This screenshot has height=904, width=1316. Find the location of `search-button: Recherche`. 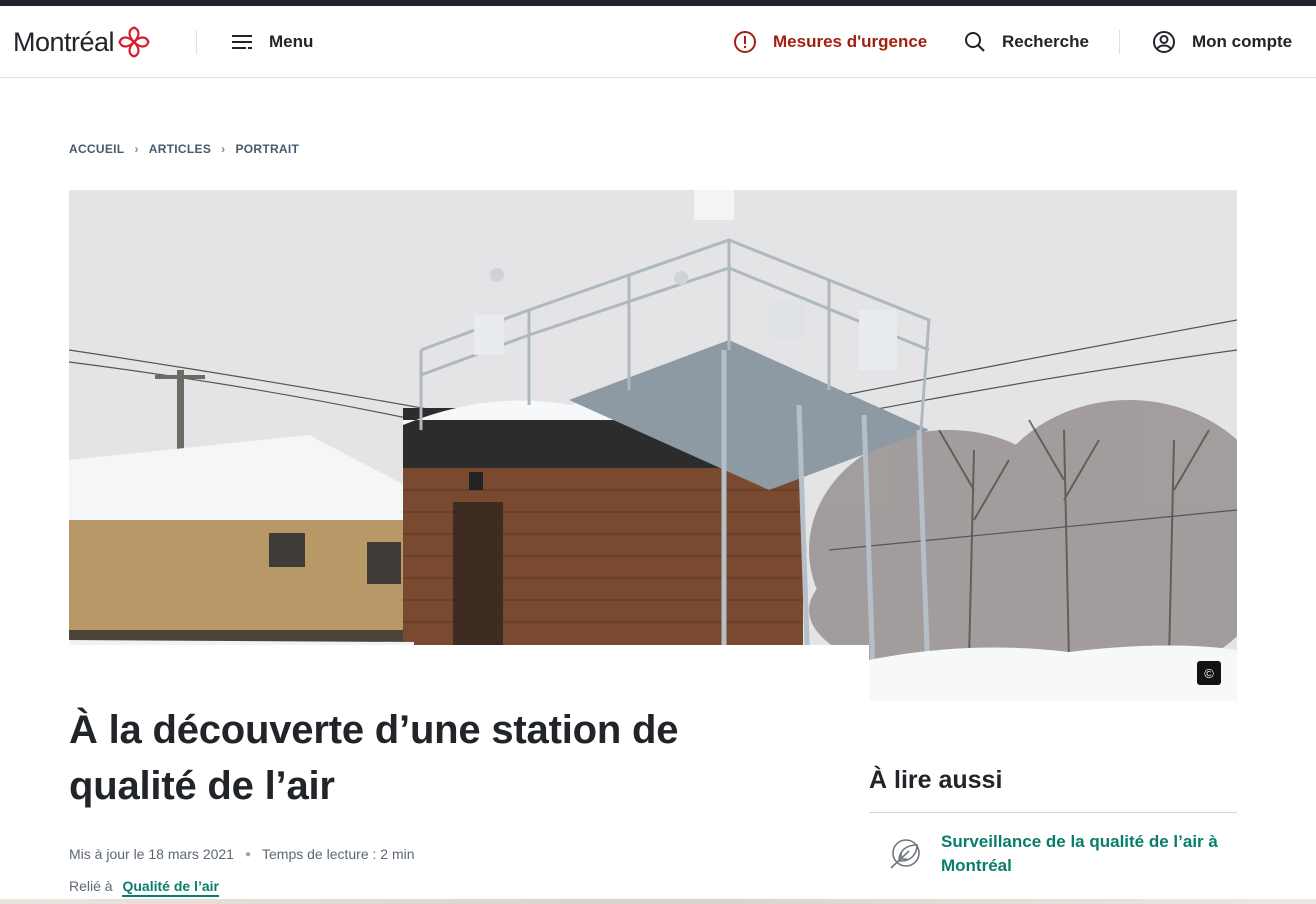

search-button: Recherche is located at coordinates (1026, 42).